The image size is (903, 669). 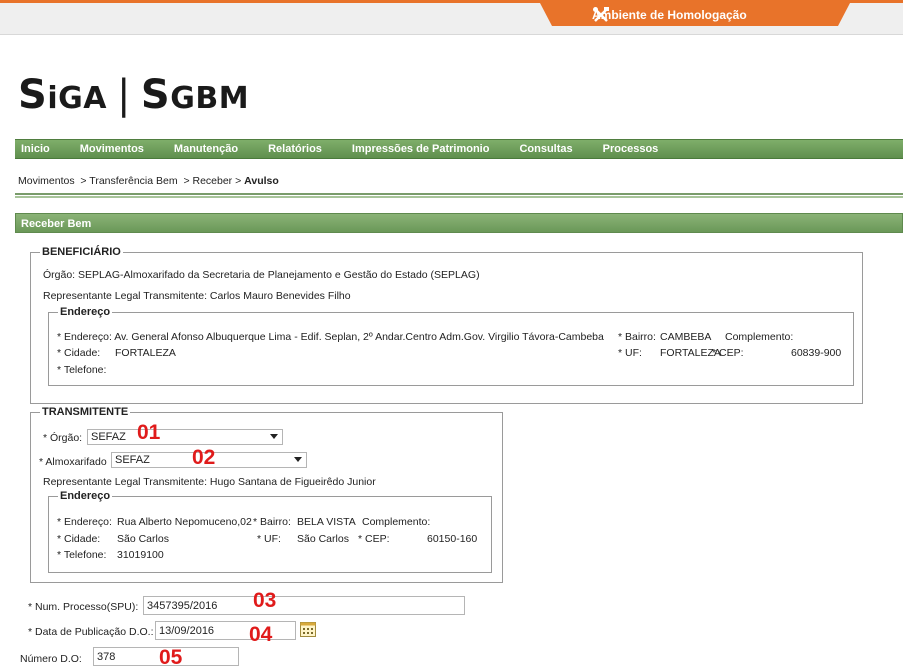 I want to click on annotation-05: 05, so click(x=171, y=657).